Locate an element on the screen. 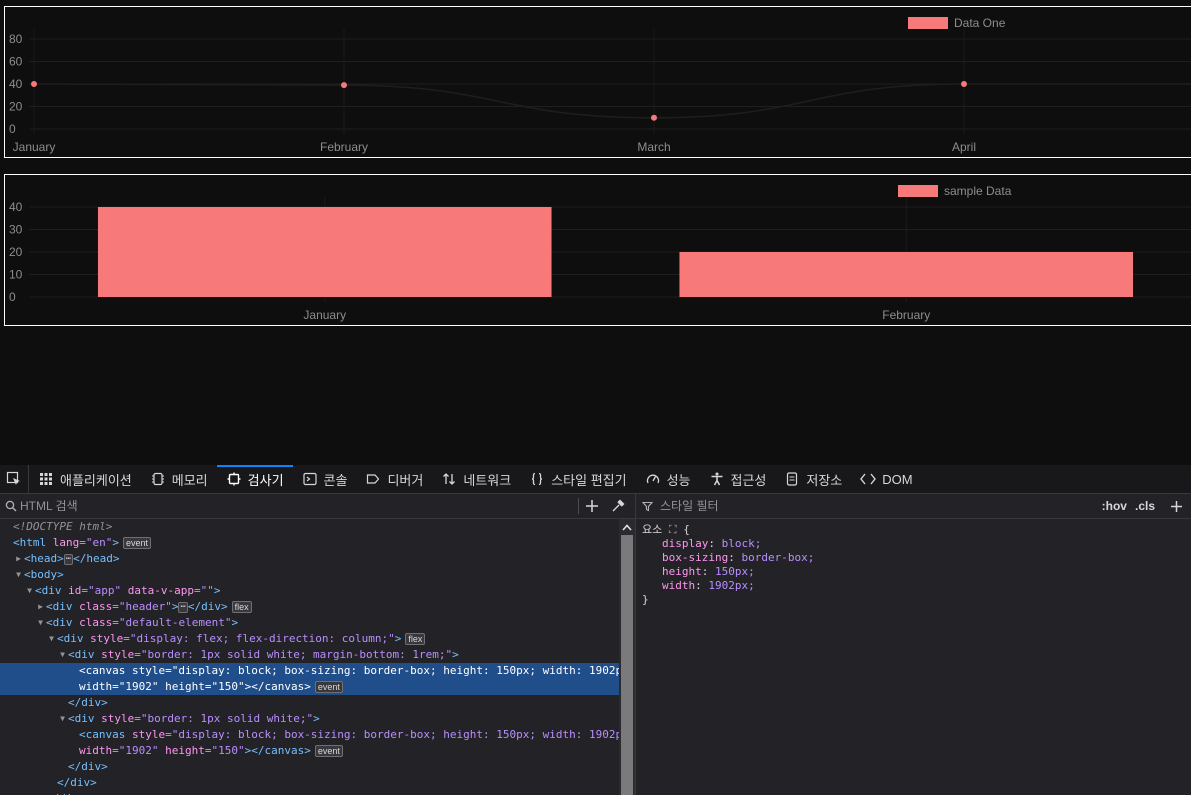 The width and height of the screenshot is (1191, 795). css-declaration: height: 150px; is located at coordinates (913, 572).